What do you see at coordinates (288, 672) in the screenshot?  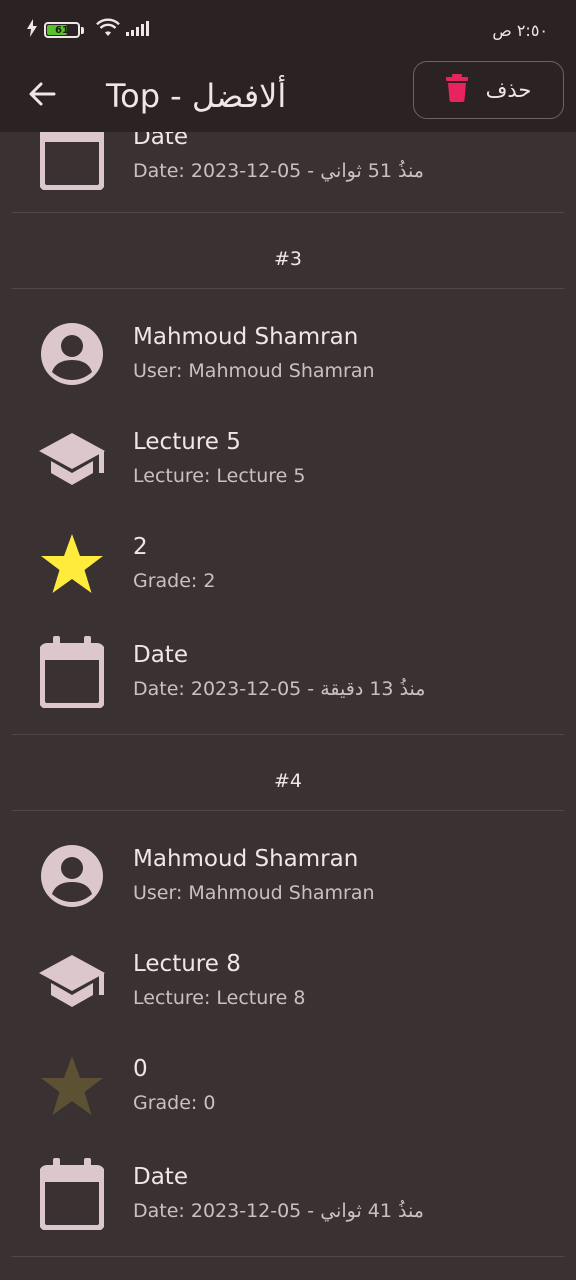 I see `date-row: Date Date: 2023-12-05 - منذُ 13 دقيقة` at bounding box center [288, 672].